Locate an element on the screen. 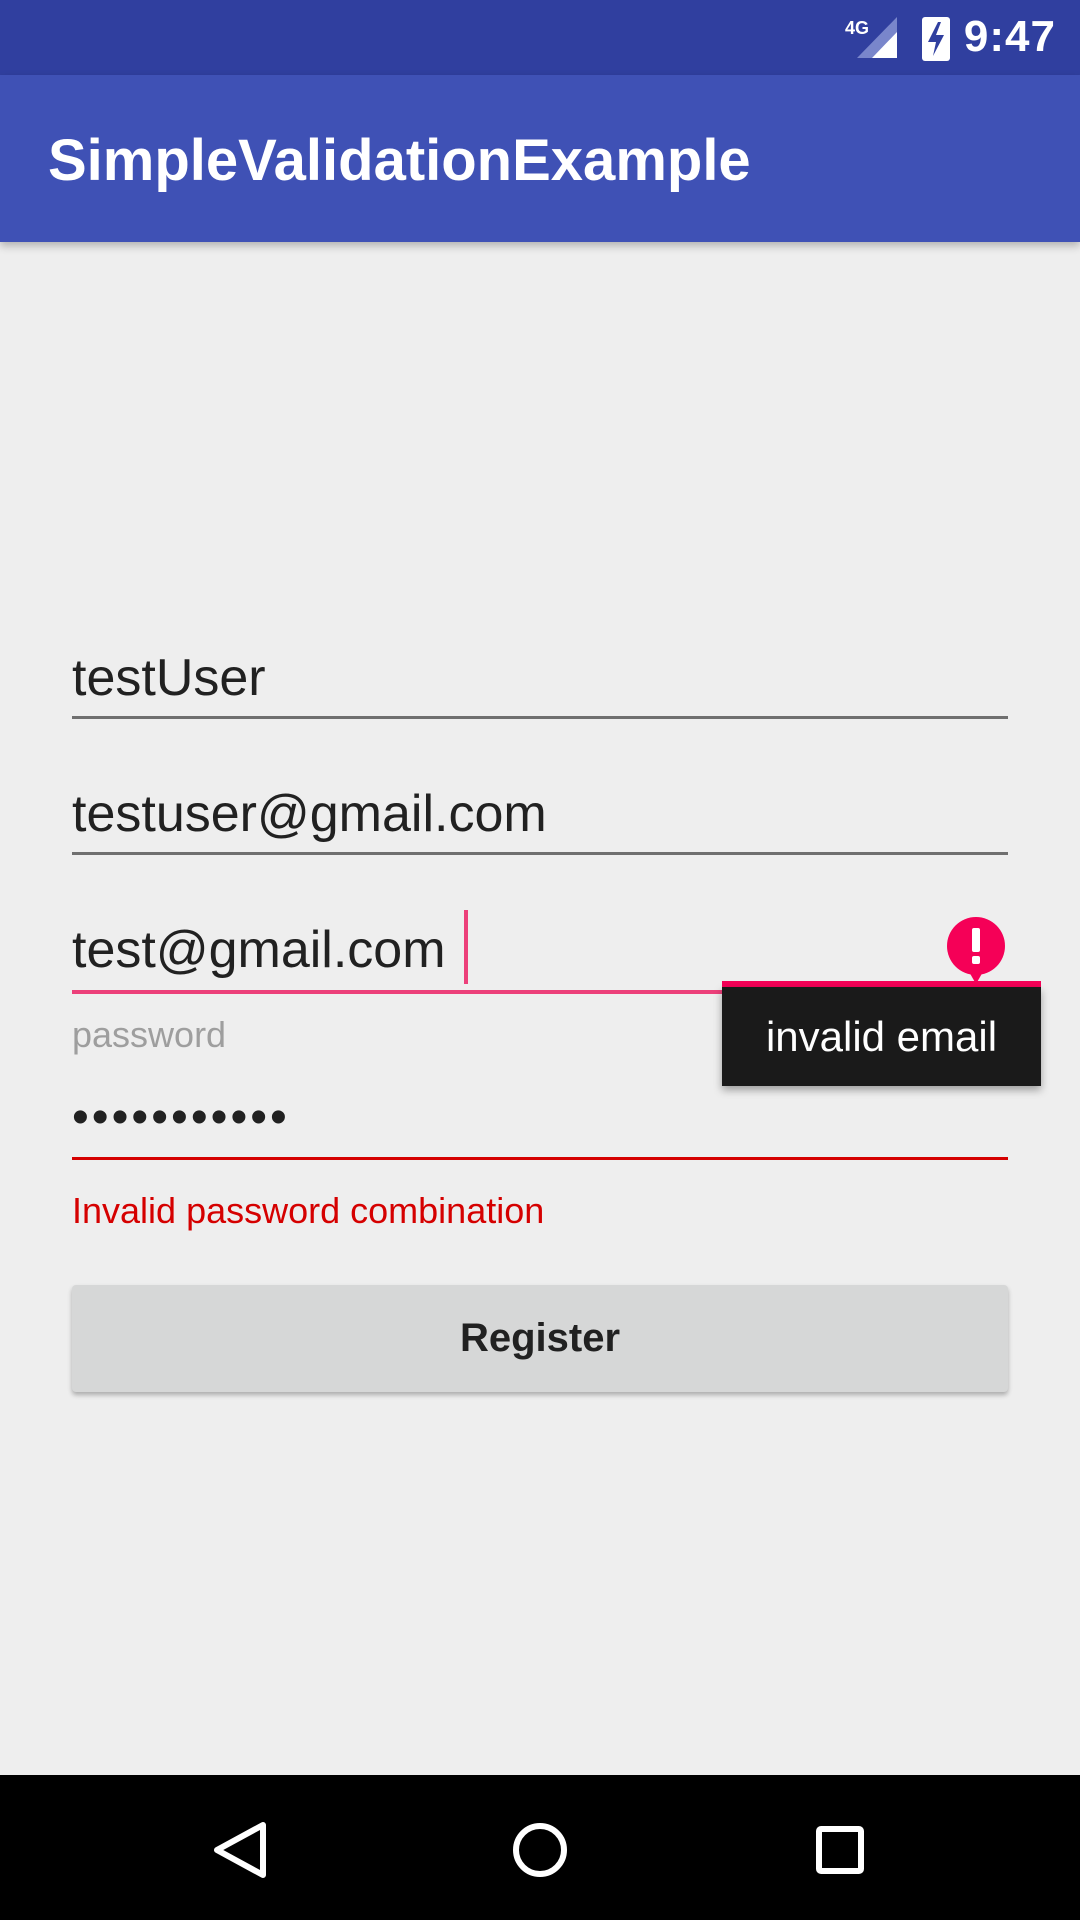  status-icons: 4G is located at coordinates (897, 39).